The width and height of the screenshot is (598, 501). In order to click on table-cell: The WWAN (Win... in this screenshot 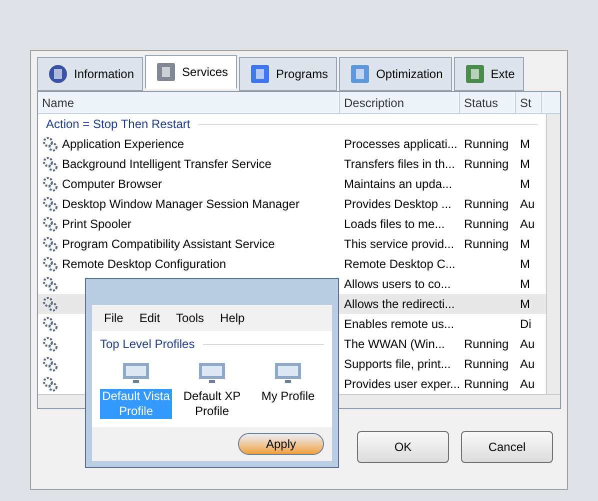, I will do `click(394, 344)`.